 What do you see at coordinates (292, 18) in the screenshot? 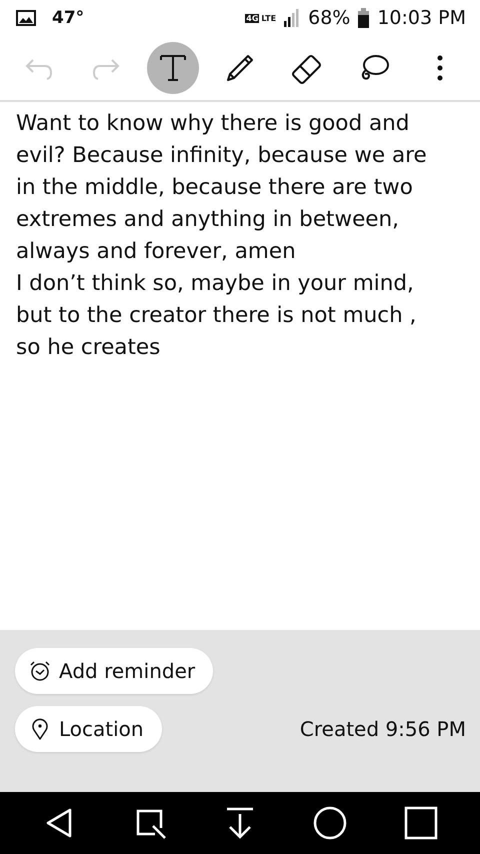
I see `signal-icon` at bounding box center [292, 18].